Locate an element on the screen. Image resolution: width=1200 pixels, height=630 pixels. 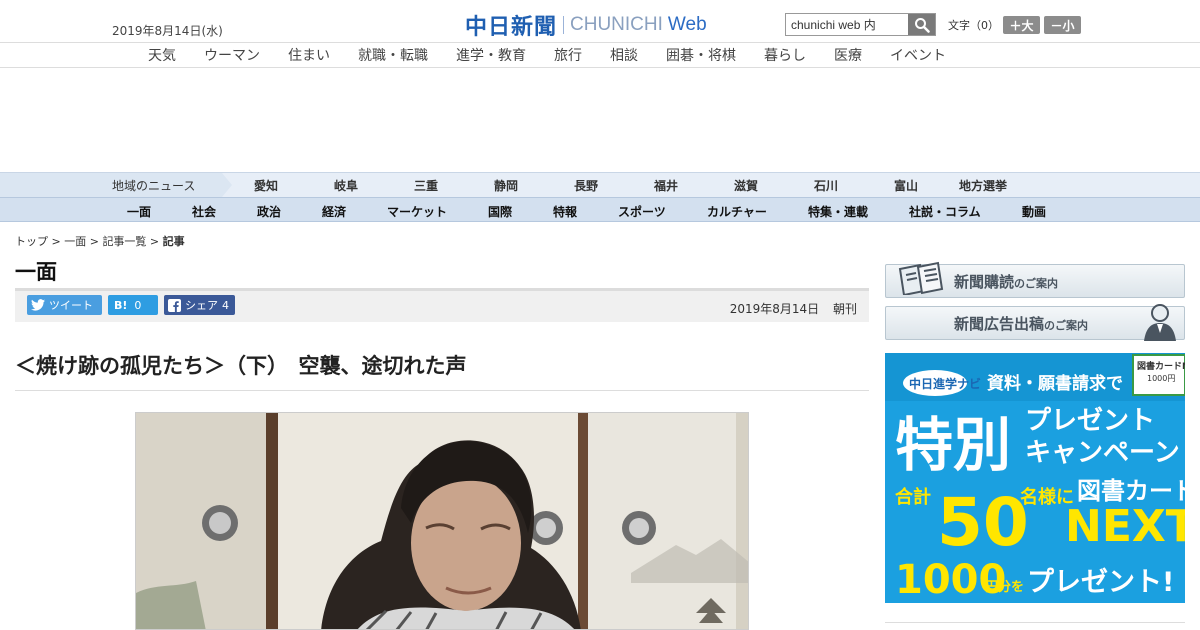
section-international: 国際 is located at coordinates (500, 211).